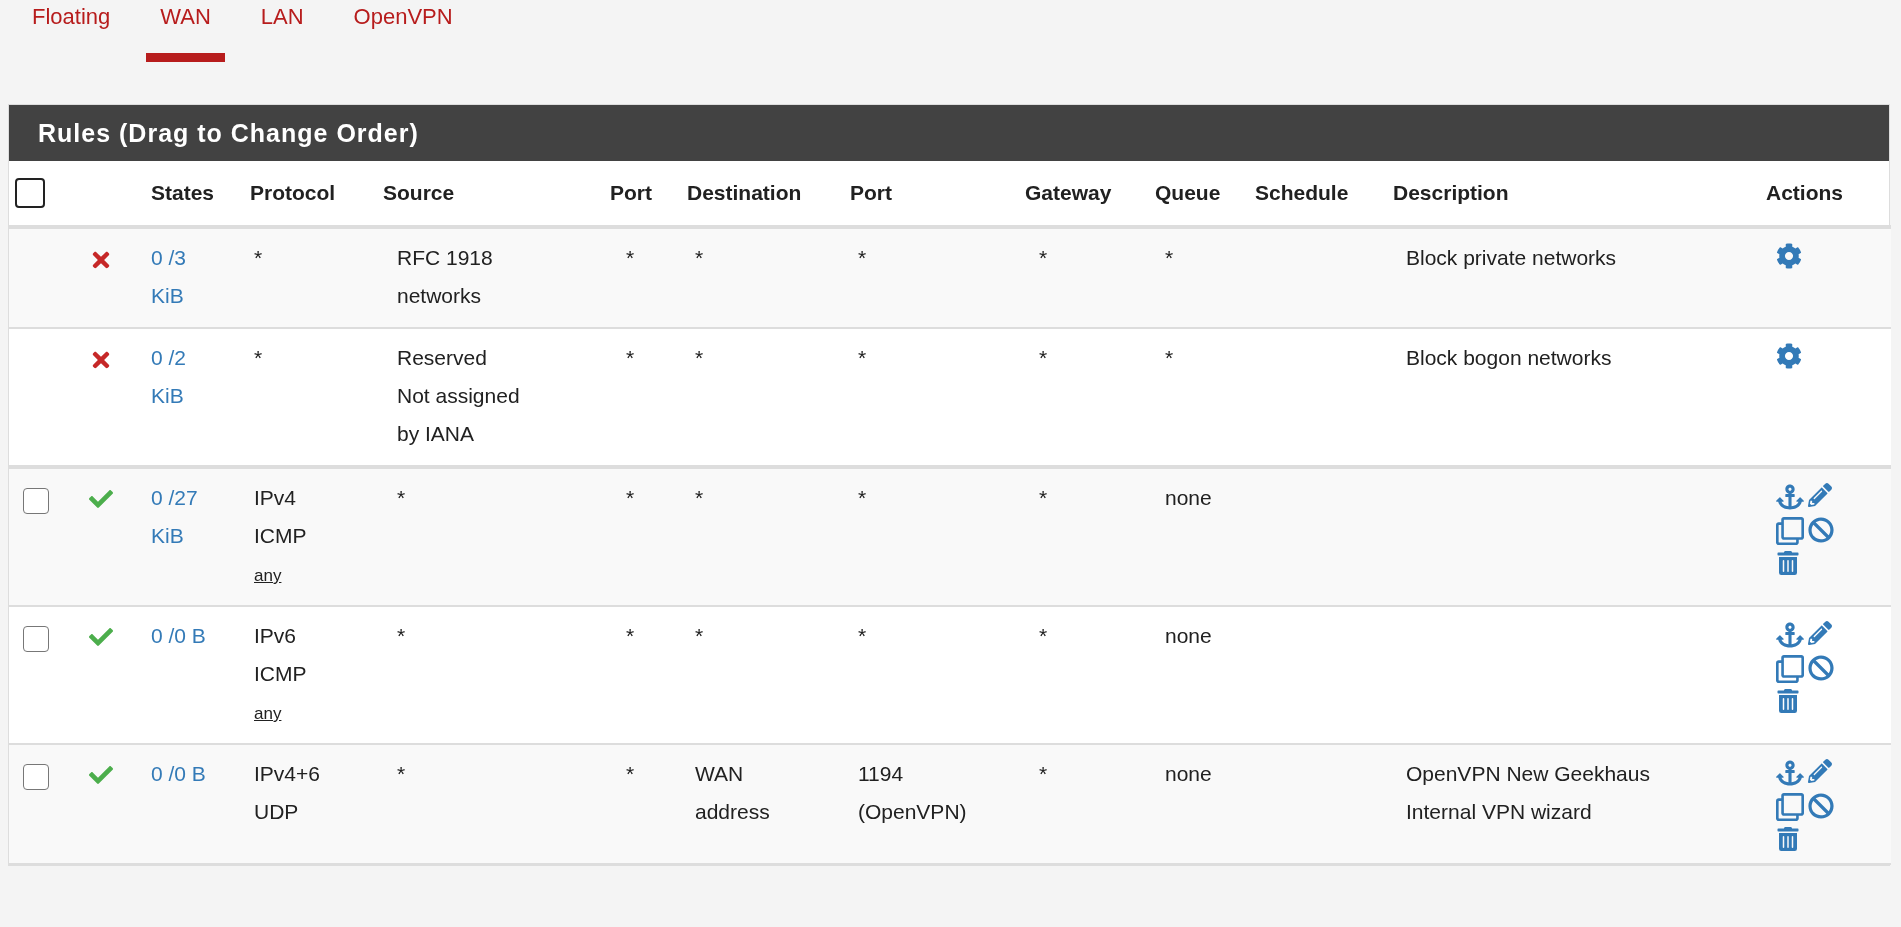 The image size is (1901, 927). I want to click on cell-text: IPv4+6 UDP, so click(287, 793).